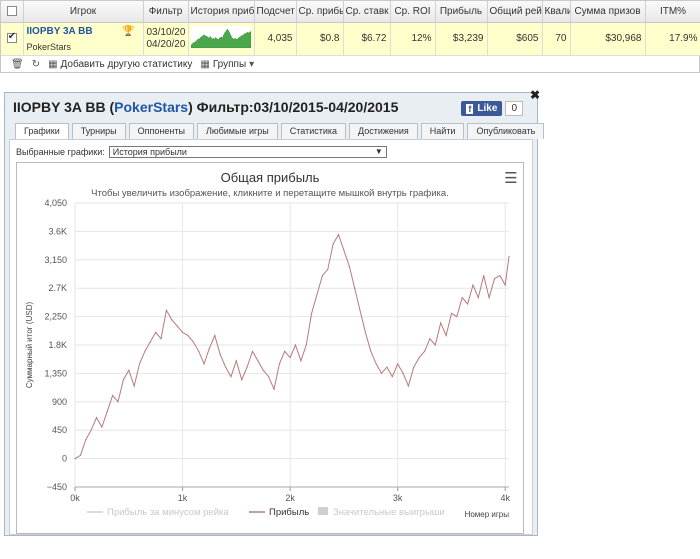 The image size is (700, 559). What do you see at coordinates (36, 64) in the screenshot?
I see `refresh-icon: ↻` at bounding box center [36, 64].